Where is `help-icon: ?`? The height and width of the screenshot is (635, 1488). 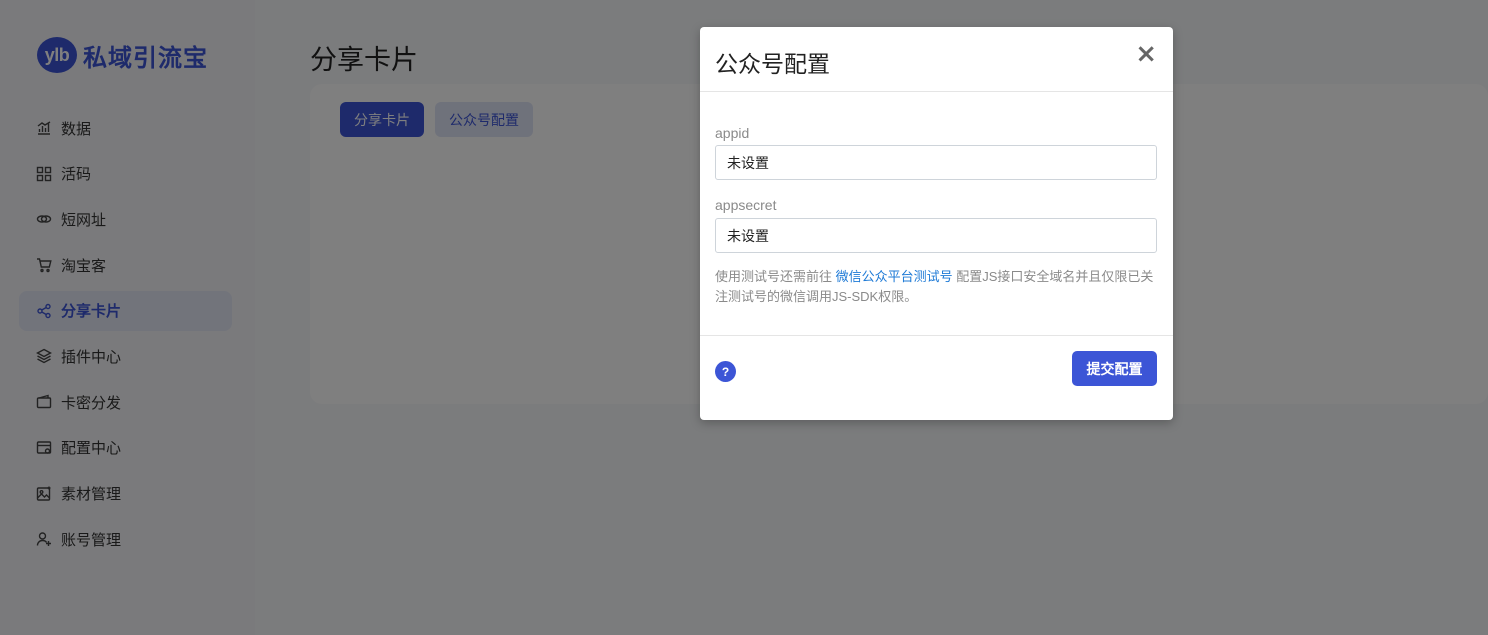 help-icon: ? is located at coordinates (725, 371).